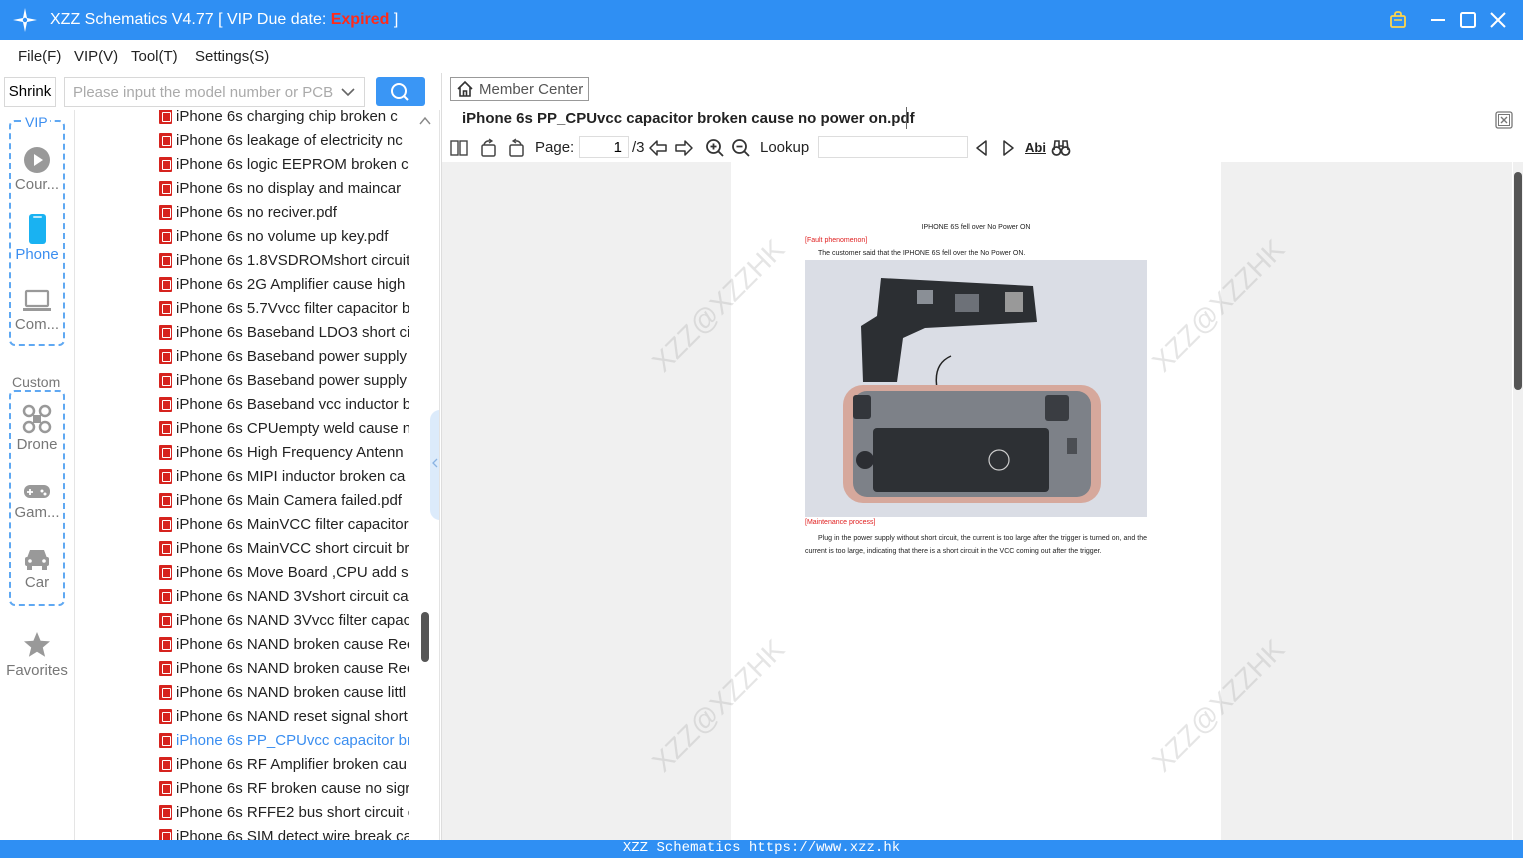  What do you see at coordinates (242, 621) in the screenshot?
I see `file-list-item: iPhone 6s NAND 3Vvcc filter capac` at bounding box center [242, 621].